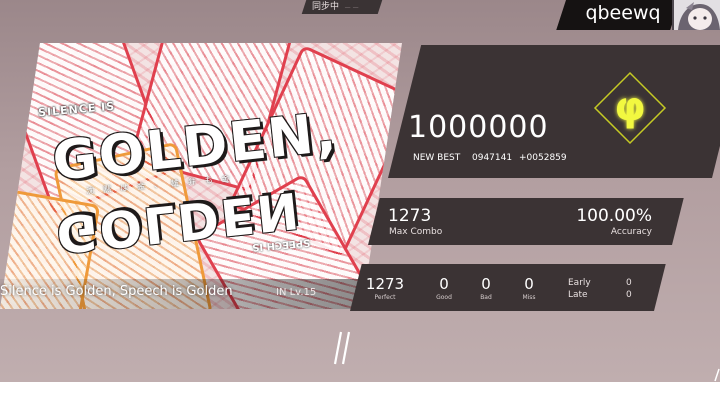 The width and height of the screenshot is (720, 404). Describe the element at coordinates (444, 284) in the screenshot. I see `good-count: 0` at that location.